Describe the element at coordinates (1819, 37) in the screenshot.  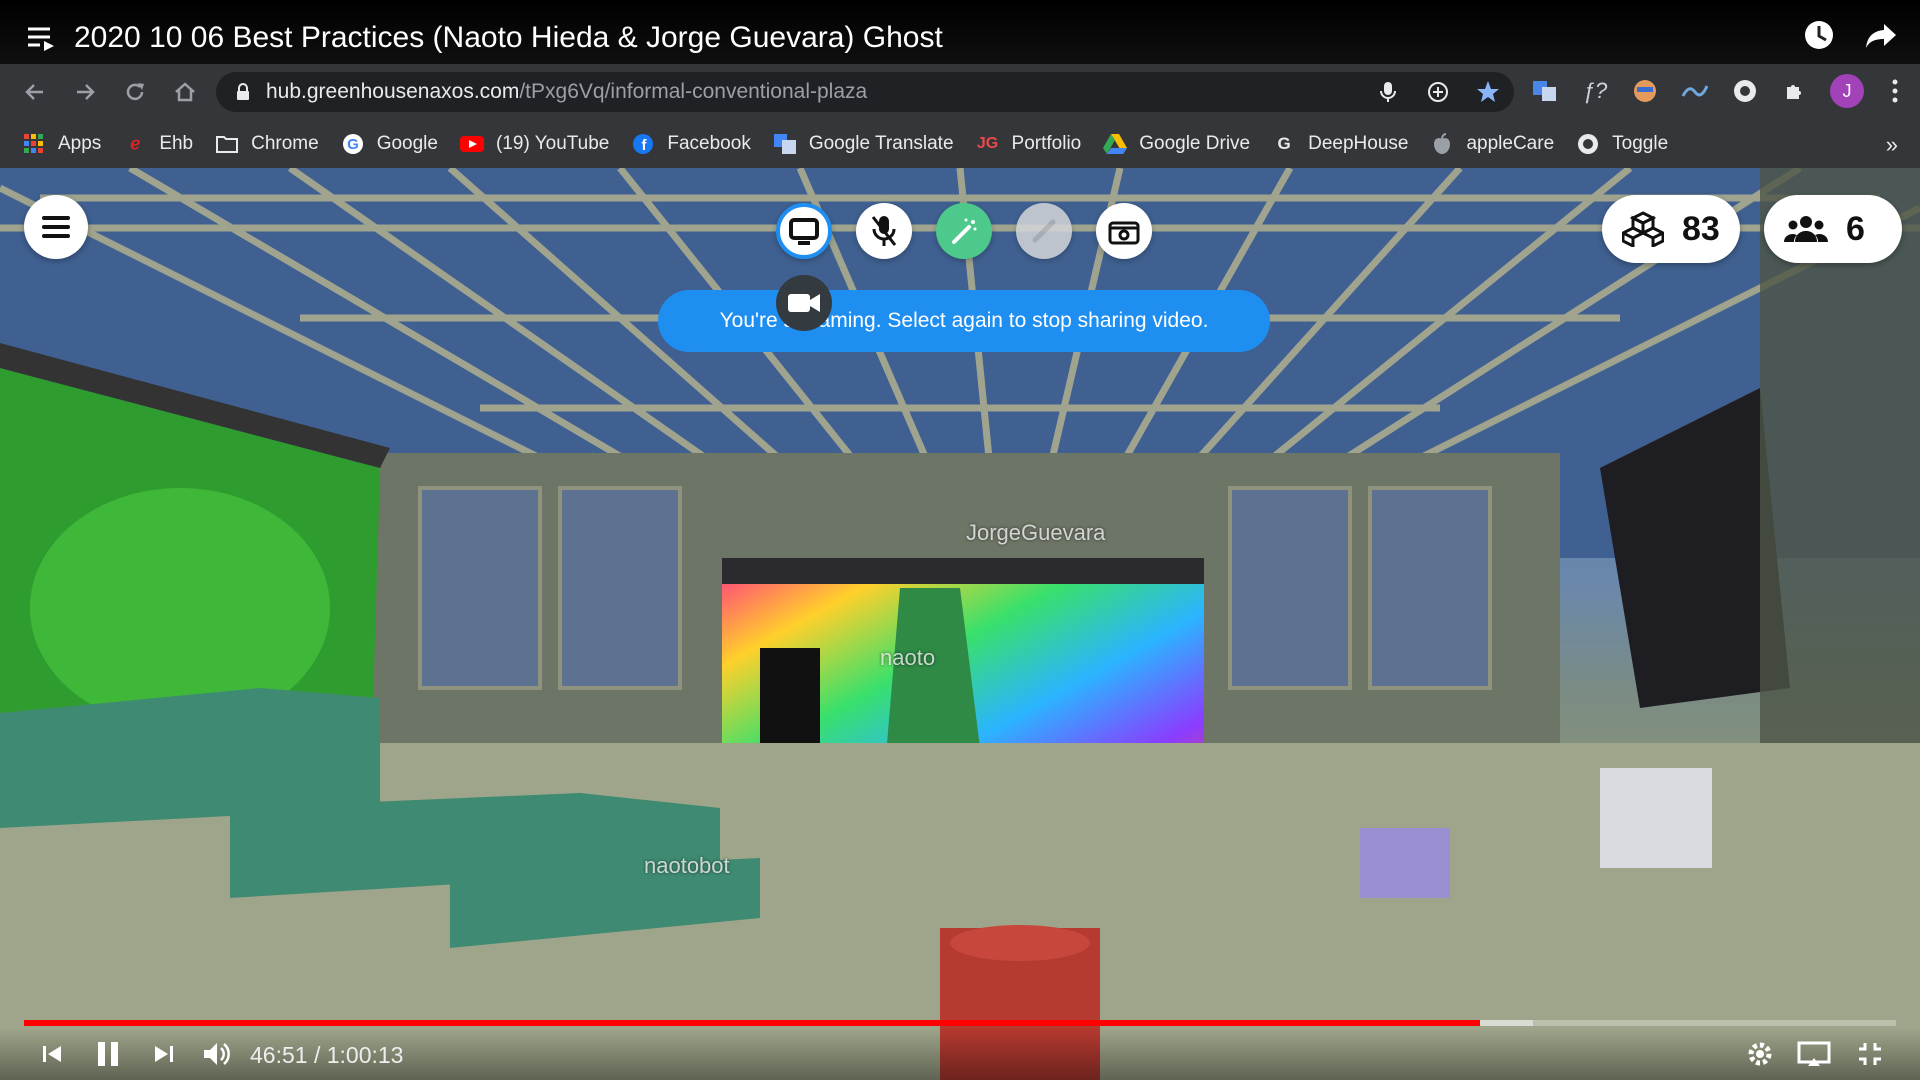
I see `watch-later-icon` at that location.